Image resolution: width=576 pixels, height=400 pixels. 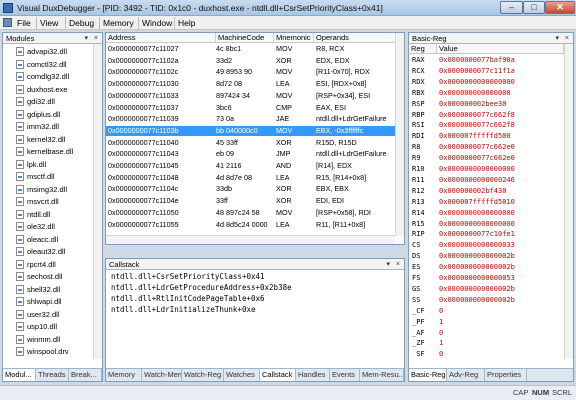 What do you see at coordinates (37, 77) in the screenshot?
I see `list-item: comdlg32.dll` at bounding box center [37, 77].